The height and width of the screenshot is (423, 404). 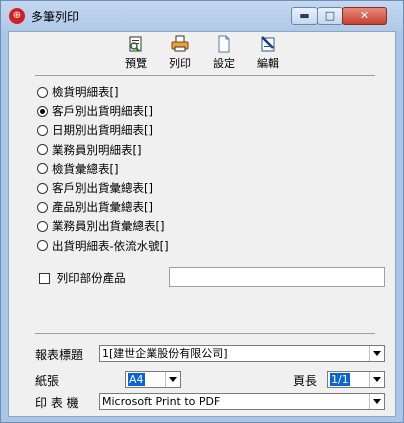 I want to click on report-option: 產品別出貨彙總表[], so click(x=95, y=207).